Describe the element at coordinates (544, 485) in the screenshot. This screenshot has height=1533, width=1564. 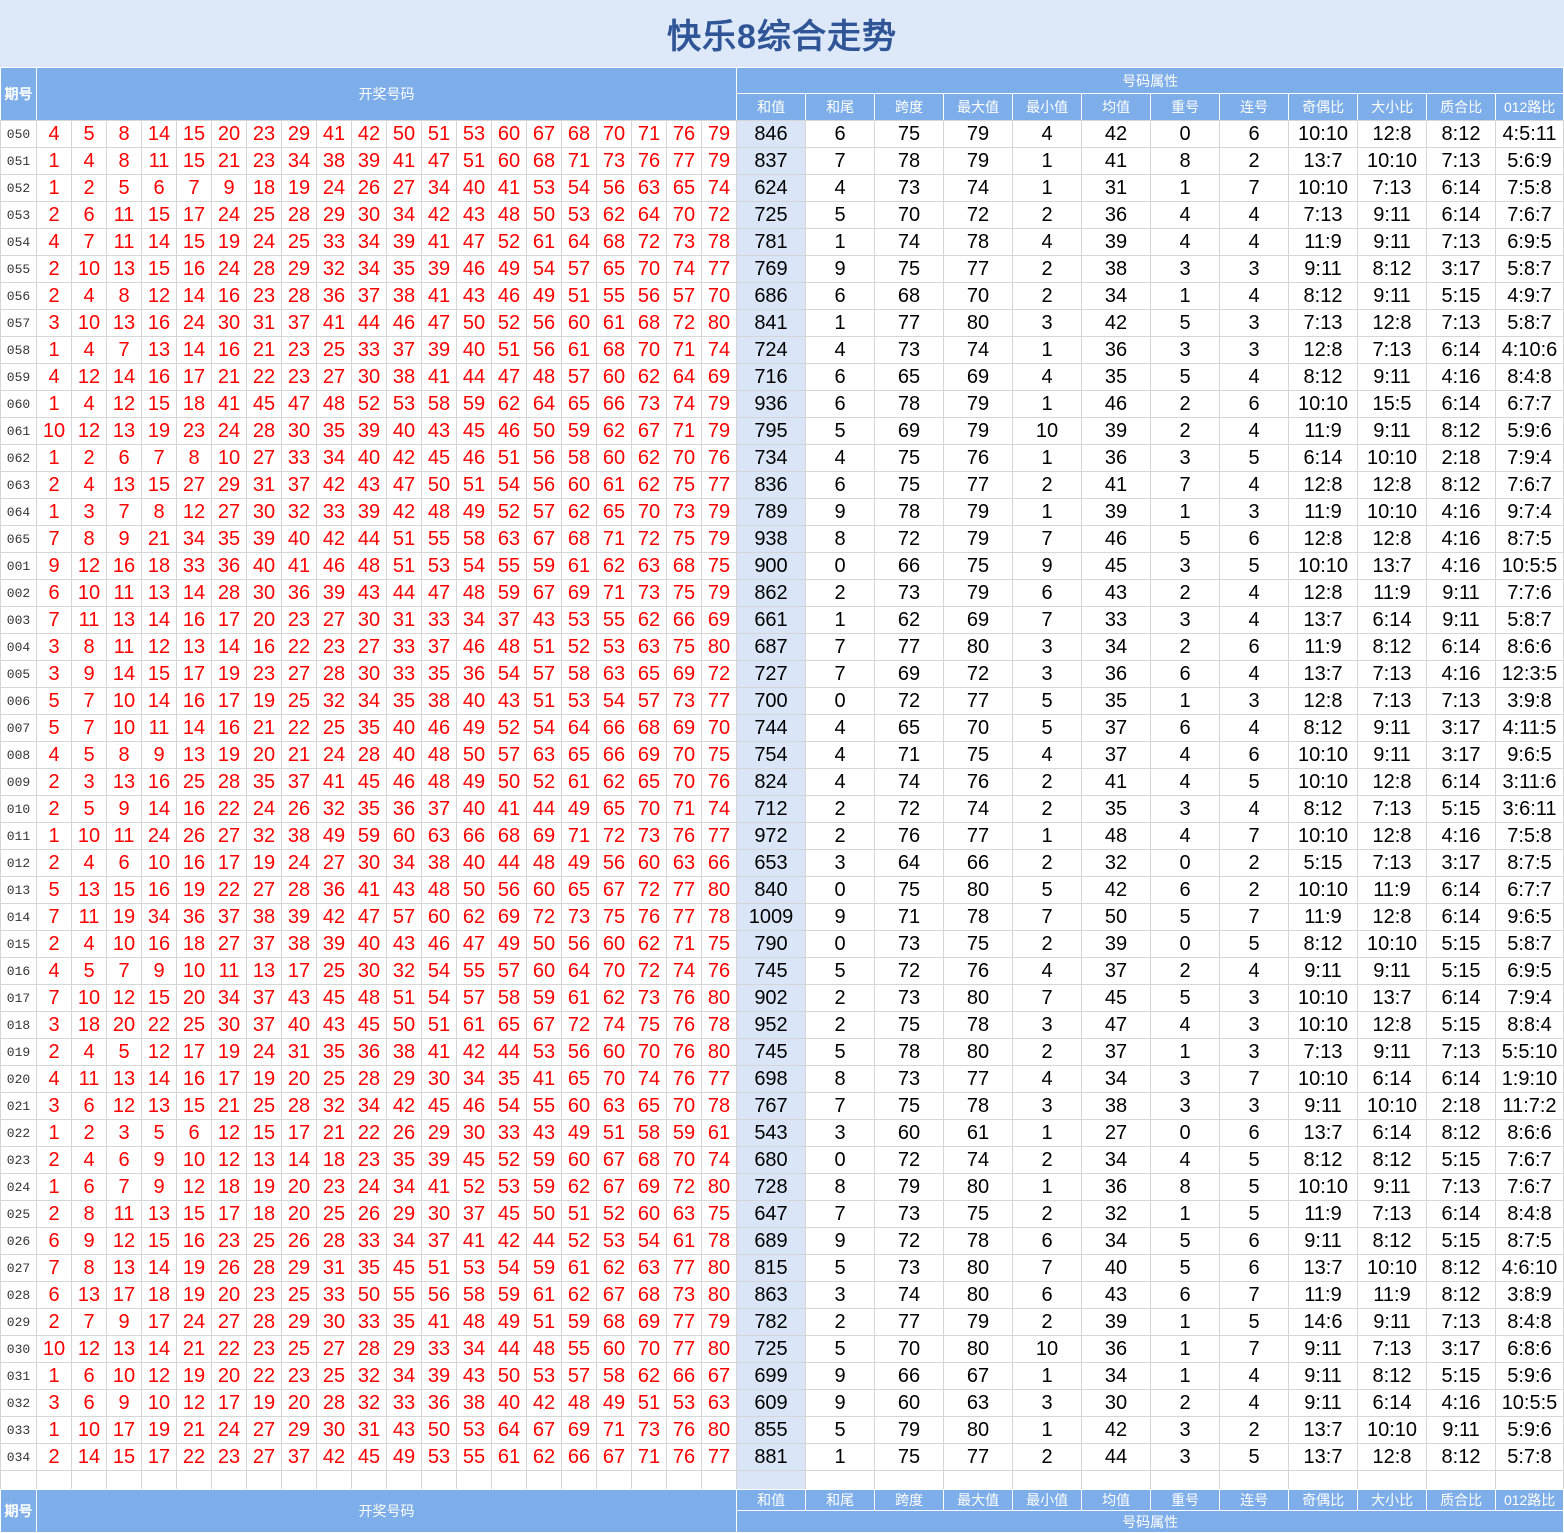
I see `draw-number: 56` at that location.